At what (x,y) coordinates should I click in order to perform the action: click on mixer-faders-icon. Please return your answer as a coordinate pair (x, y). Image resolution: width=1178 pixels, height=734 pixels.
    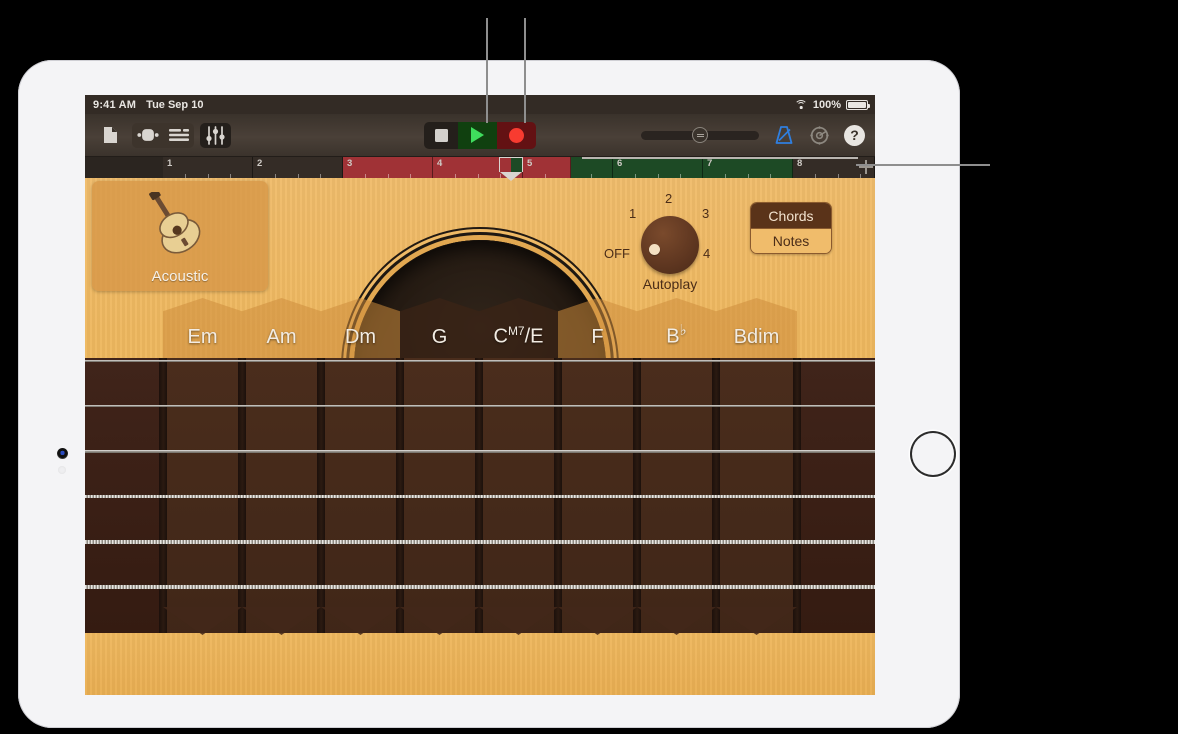
    Looking at the image, I should click on (215, 135).